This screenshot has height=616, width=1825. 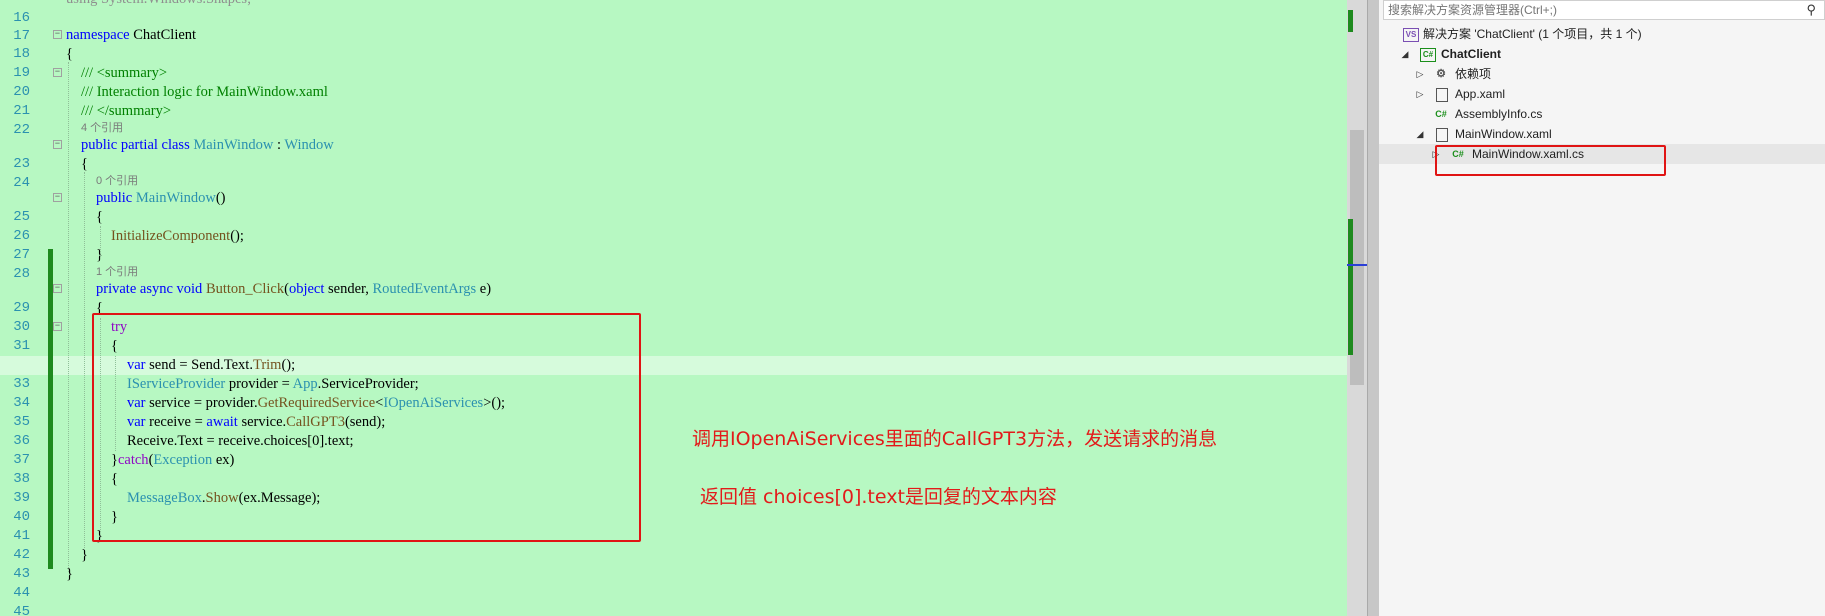 What do you see at coordinates (1602, 54) in the screenshot?
I see `tree-item-project: ◢ C# ChatClient` at bounding box center [1602, 54].